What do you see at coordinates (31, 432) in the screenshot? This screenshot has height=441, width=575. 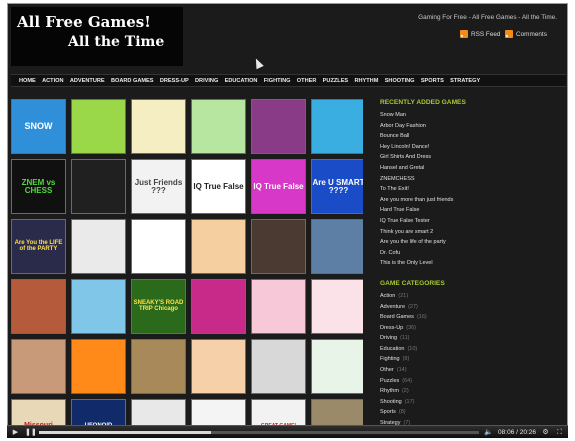 I see `pause-icon: ❚❚` at bounding box center [31, 432].